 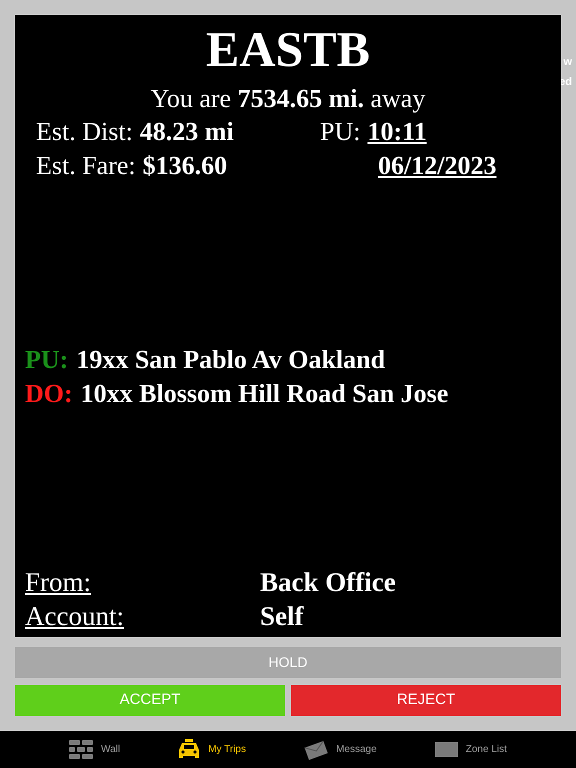 What do you see at coordinates (187, 132) in the screenshot?
I see `est-dist-value: 48.23 mi` at bounding box center [187, 132].